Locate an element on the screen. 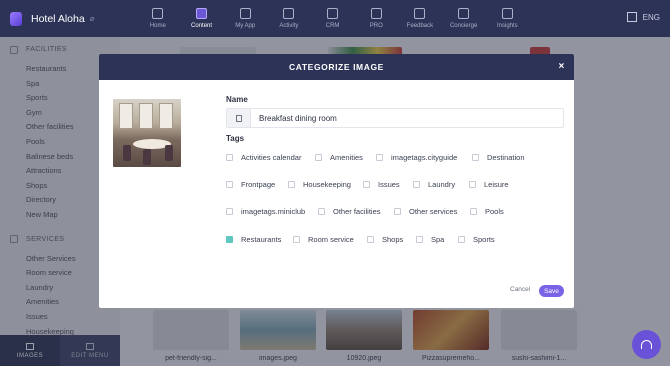 This screenshot has width=670, height=366. top-right-controls: ENG is located at coordinates (643, 17).